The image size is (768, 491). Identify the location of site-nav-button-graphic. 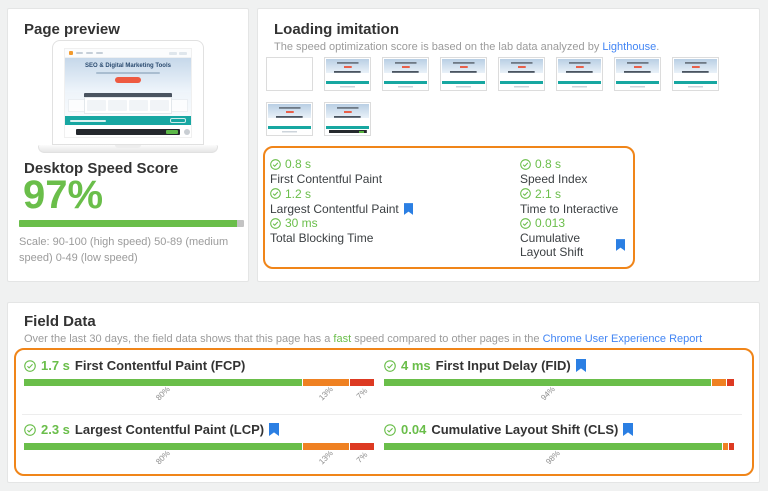
(183, 53).